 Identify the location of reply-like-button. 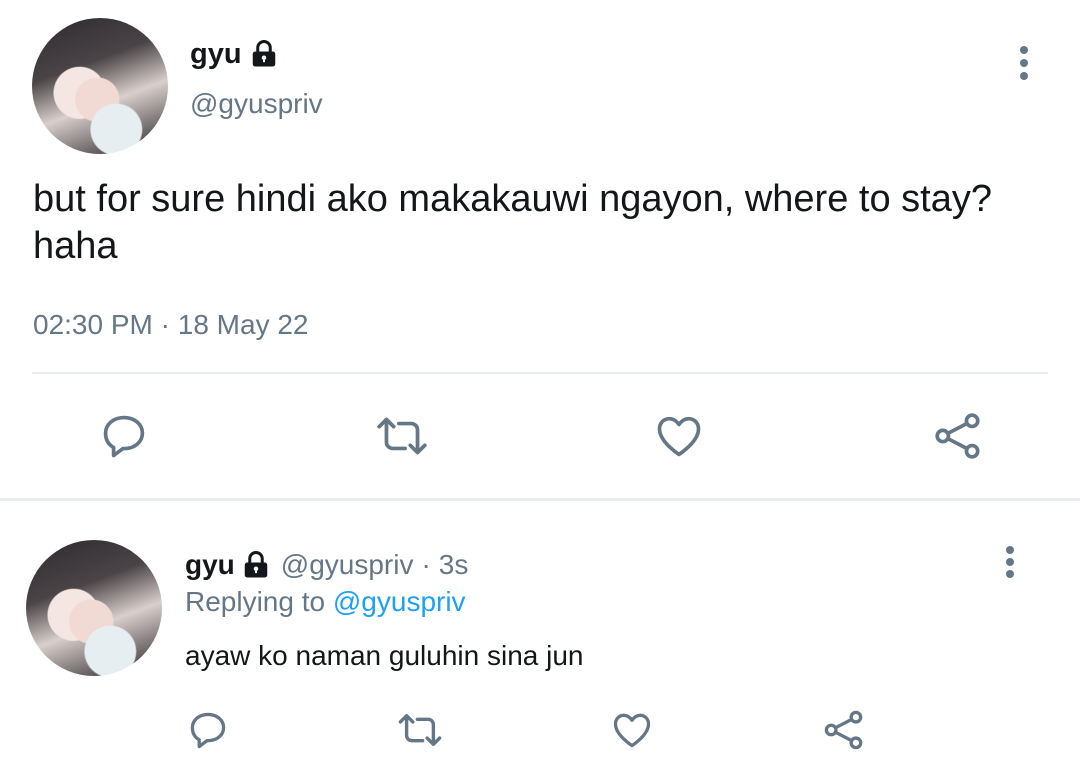
(632, 730).